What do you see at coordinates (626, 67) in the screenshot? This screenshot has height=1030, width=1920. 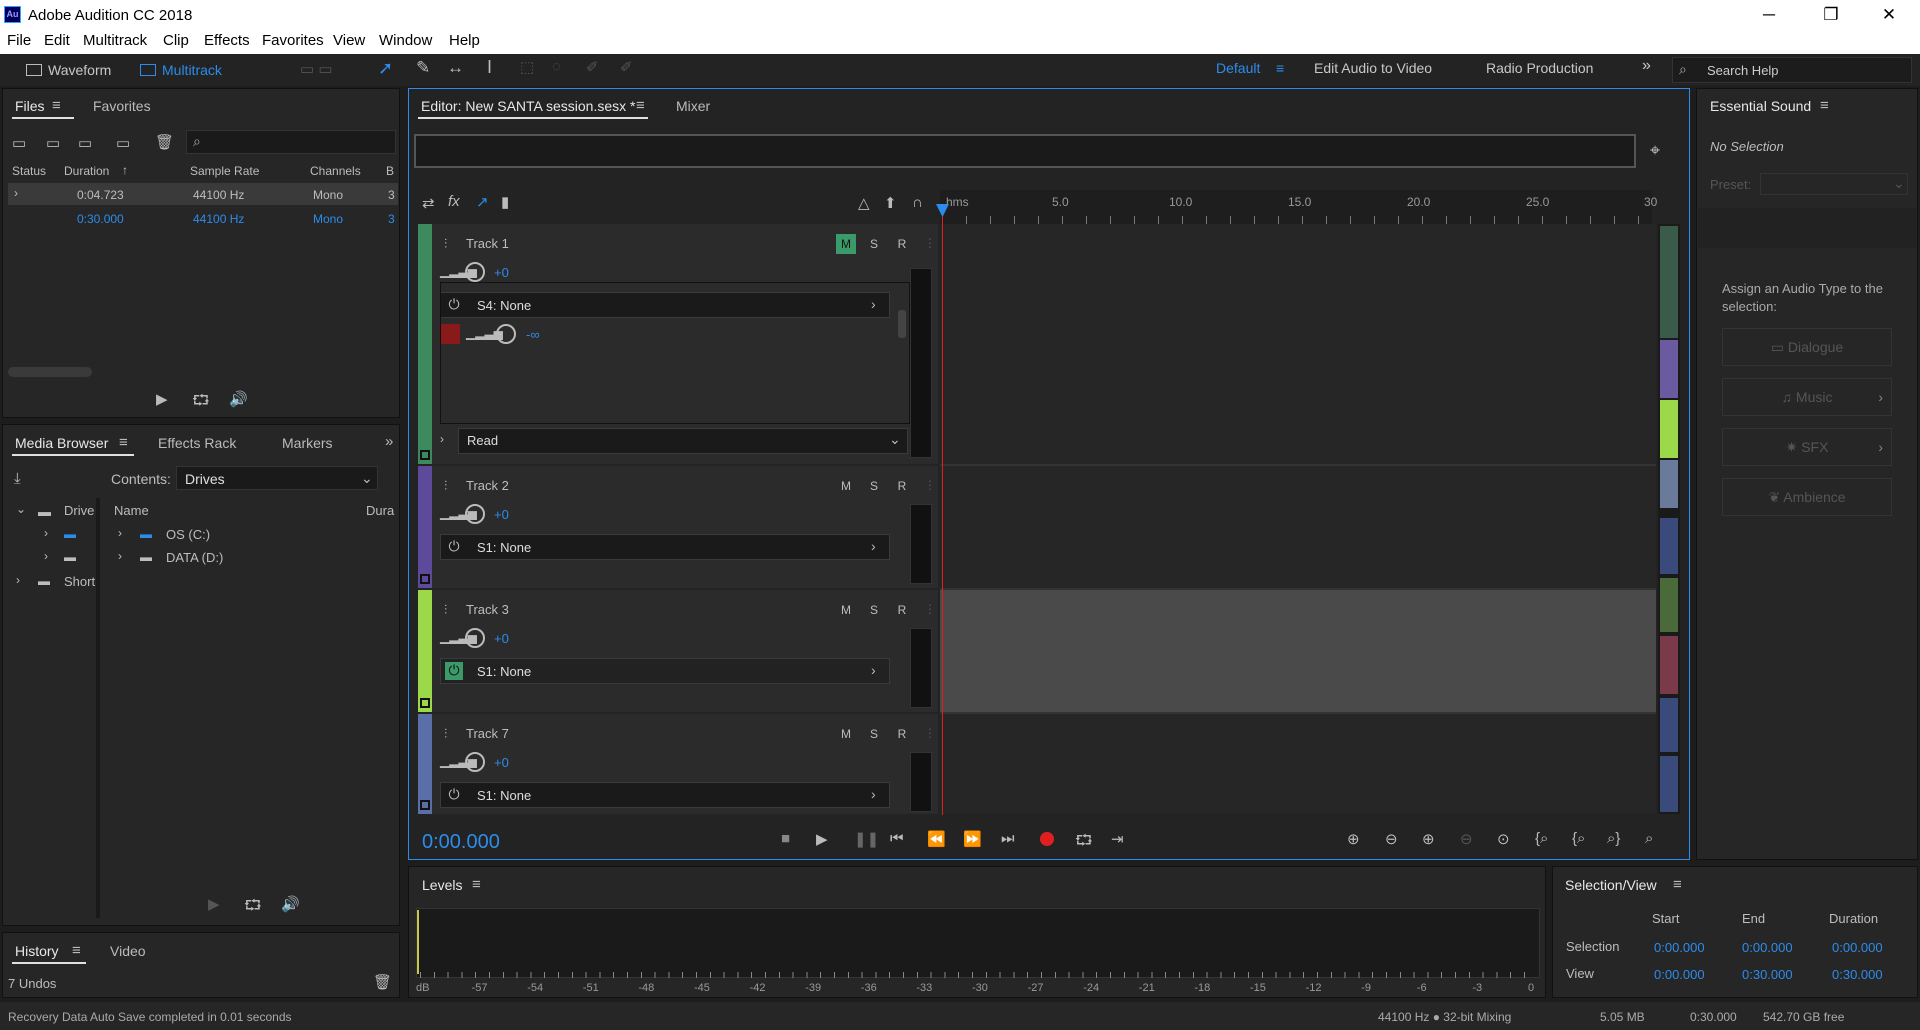 I see `spot-healing-tool-icon: ✐` at bounding box center [626, 67].